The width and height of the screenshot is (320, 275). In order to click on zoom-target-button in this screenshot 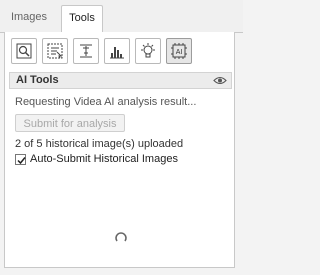, I will do `click(24, 51)`.